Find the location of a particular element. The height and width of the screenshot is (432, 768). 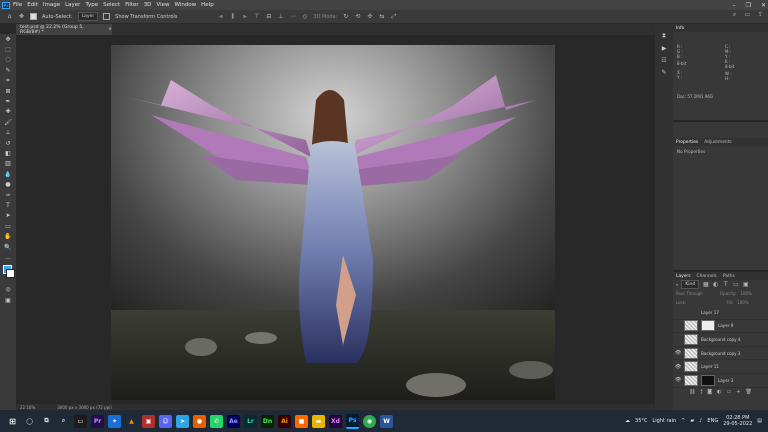

layer-row: Background copy 4 is located at coordinates (720, 340).